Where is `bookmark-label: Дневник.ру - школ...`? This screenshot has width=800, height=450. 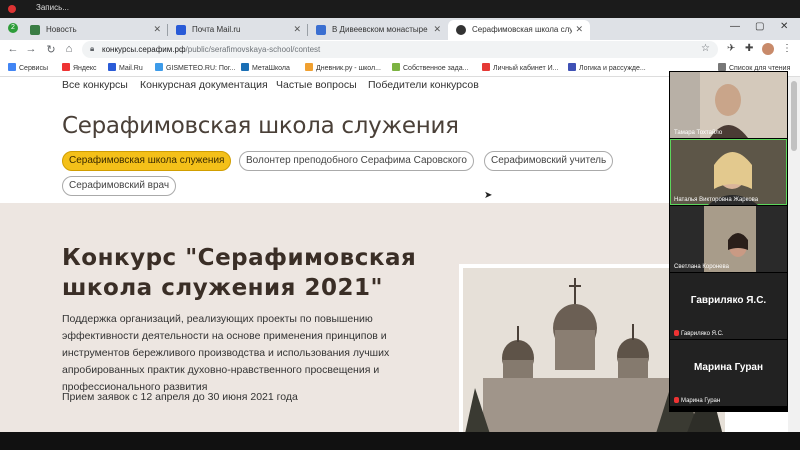
bookmark-label: Дневник.ру - школ... is located at coordinates (348, 68).